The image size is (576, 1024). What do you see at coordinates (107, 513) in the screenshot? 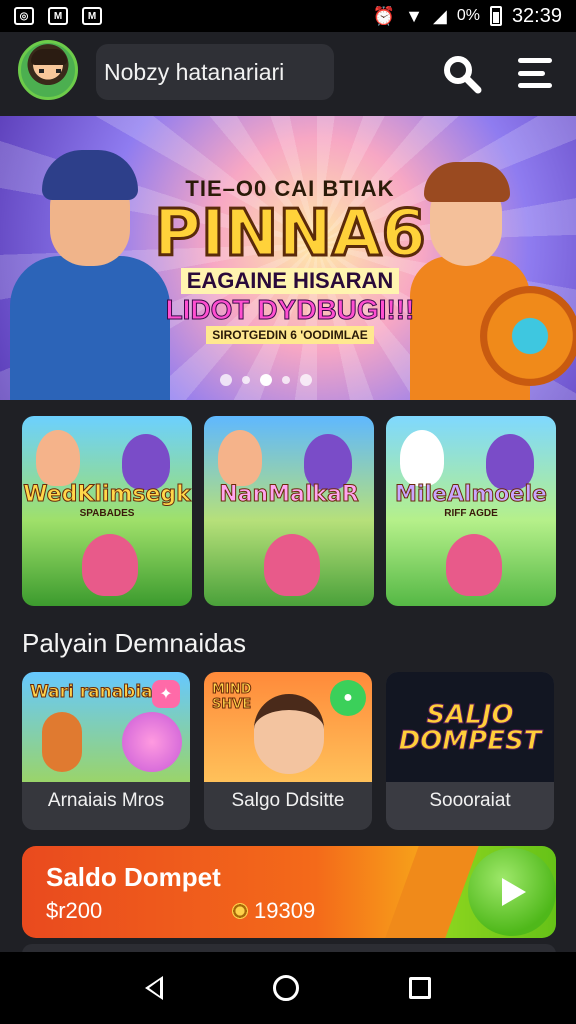
I see `game-card-subtitle: SPABADES` at bounding box center [107, 513].